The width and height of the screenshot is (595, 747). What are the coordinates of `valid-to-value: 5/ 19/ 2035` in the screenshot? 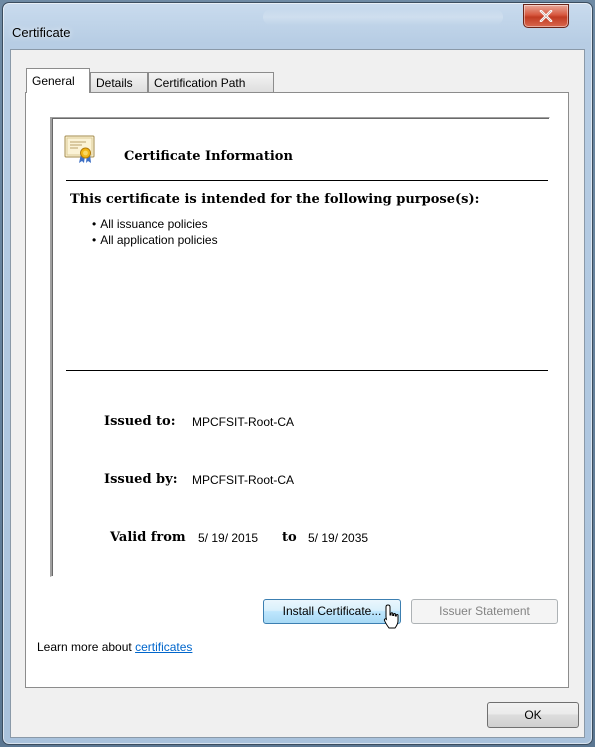 It's located at (338, 538).